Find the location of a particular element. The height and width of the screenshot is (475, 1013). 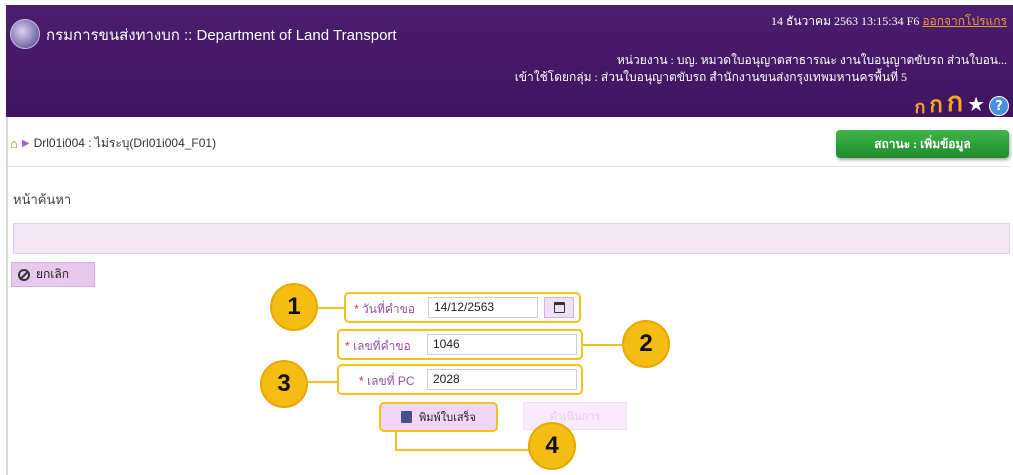

ban-icon is located at coordinates (24, 274).